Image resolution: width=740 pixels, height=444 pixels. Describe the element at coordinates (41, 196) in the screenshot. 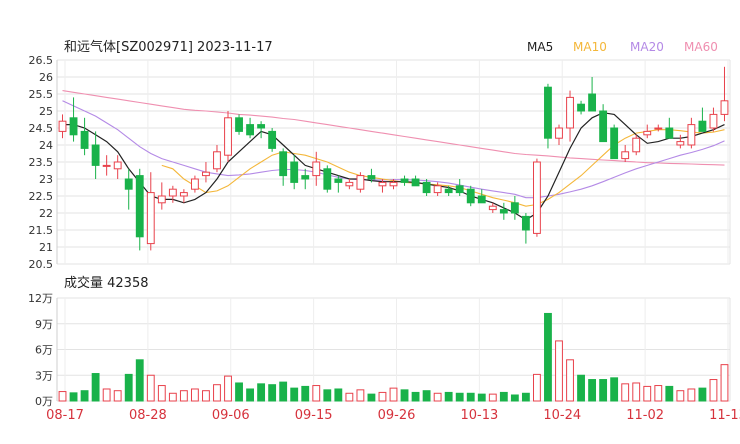

I see `price-tick-label: 22.5` at that location.